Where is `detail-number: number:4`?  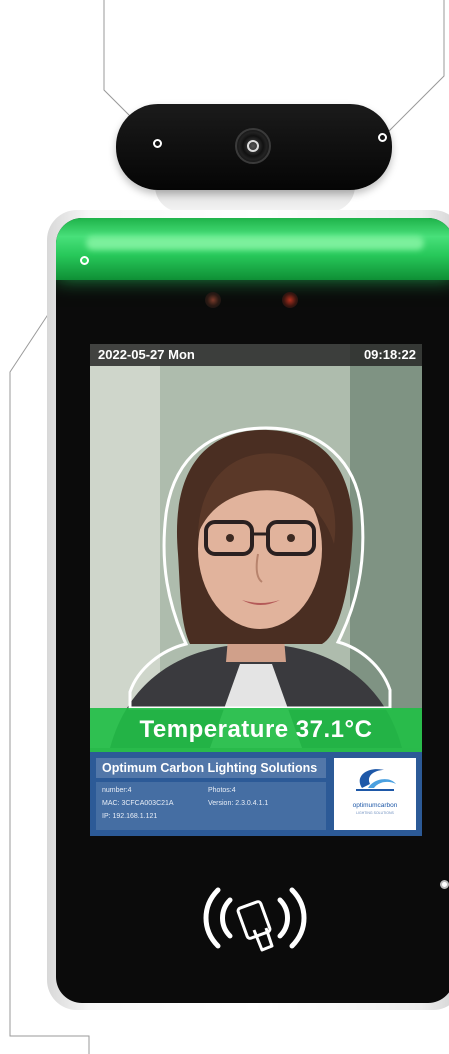 detail-number: number:4 is located at coordinates (117, 790).